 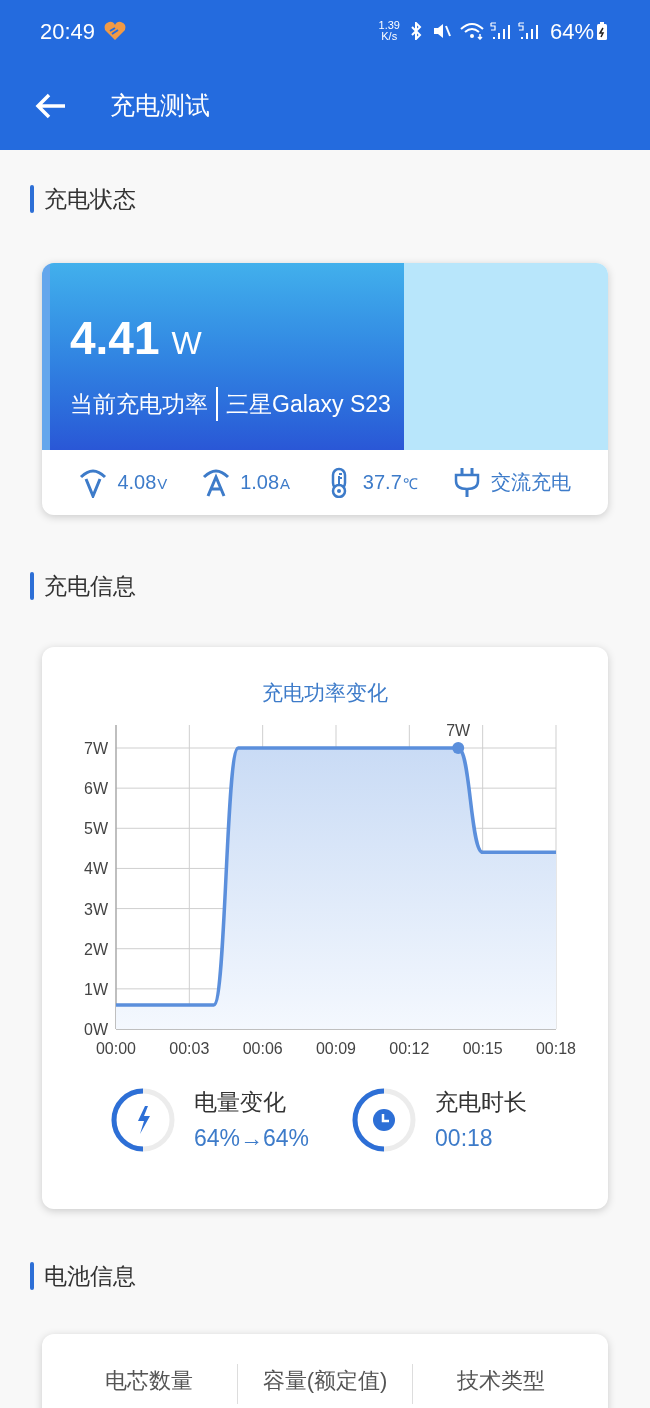 I want to click on x-tick-label: 00:18, so click(x=556, y=1048).